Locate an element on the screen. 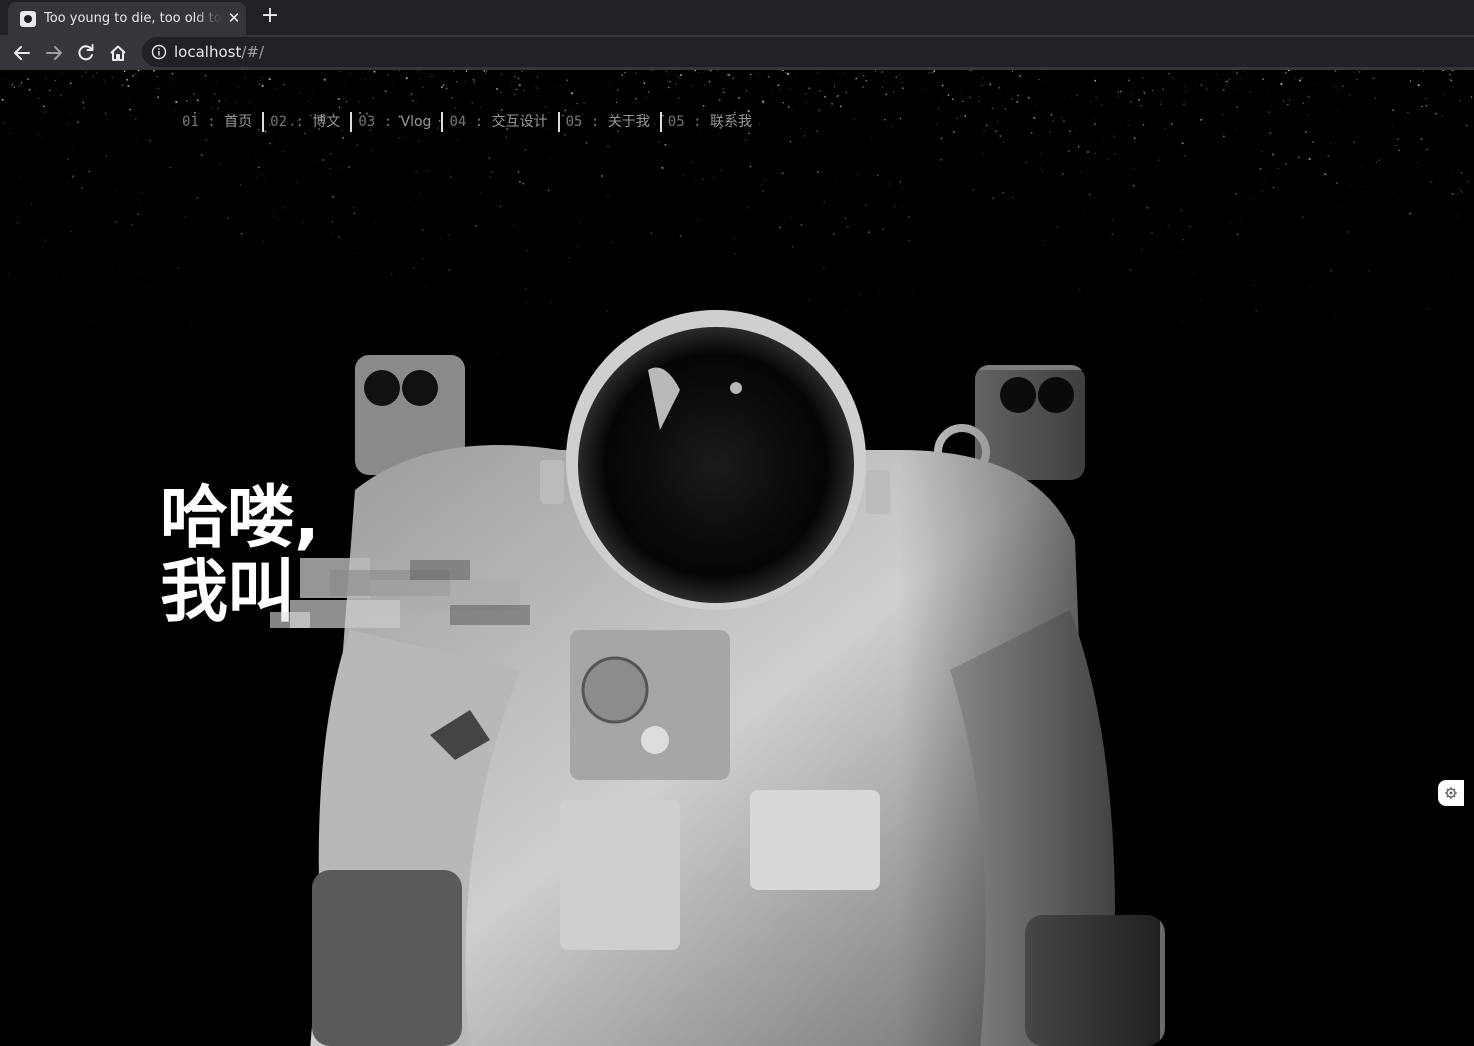 This screenshot has width=1474, height=1046. nav-item-contact: 05 : 联系我 is located at coordinates (712, 122).